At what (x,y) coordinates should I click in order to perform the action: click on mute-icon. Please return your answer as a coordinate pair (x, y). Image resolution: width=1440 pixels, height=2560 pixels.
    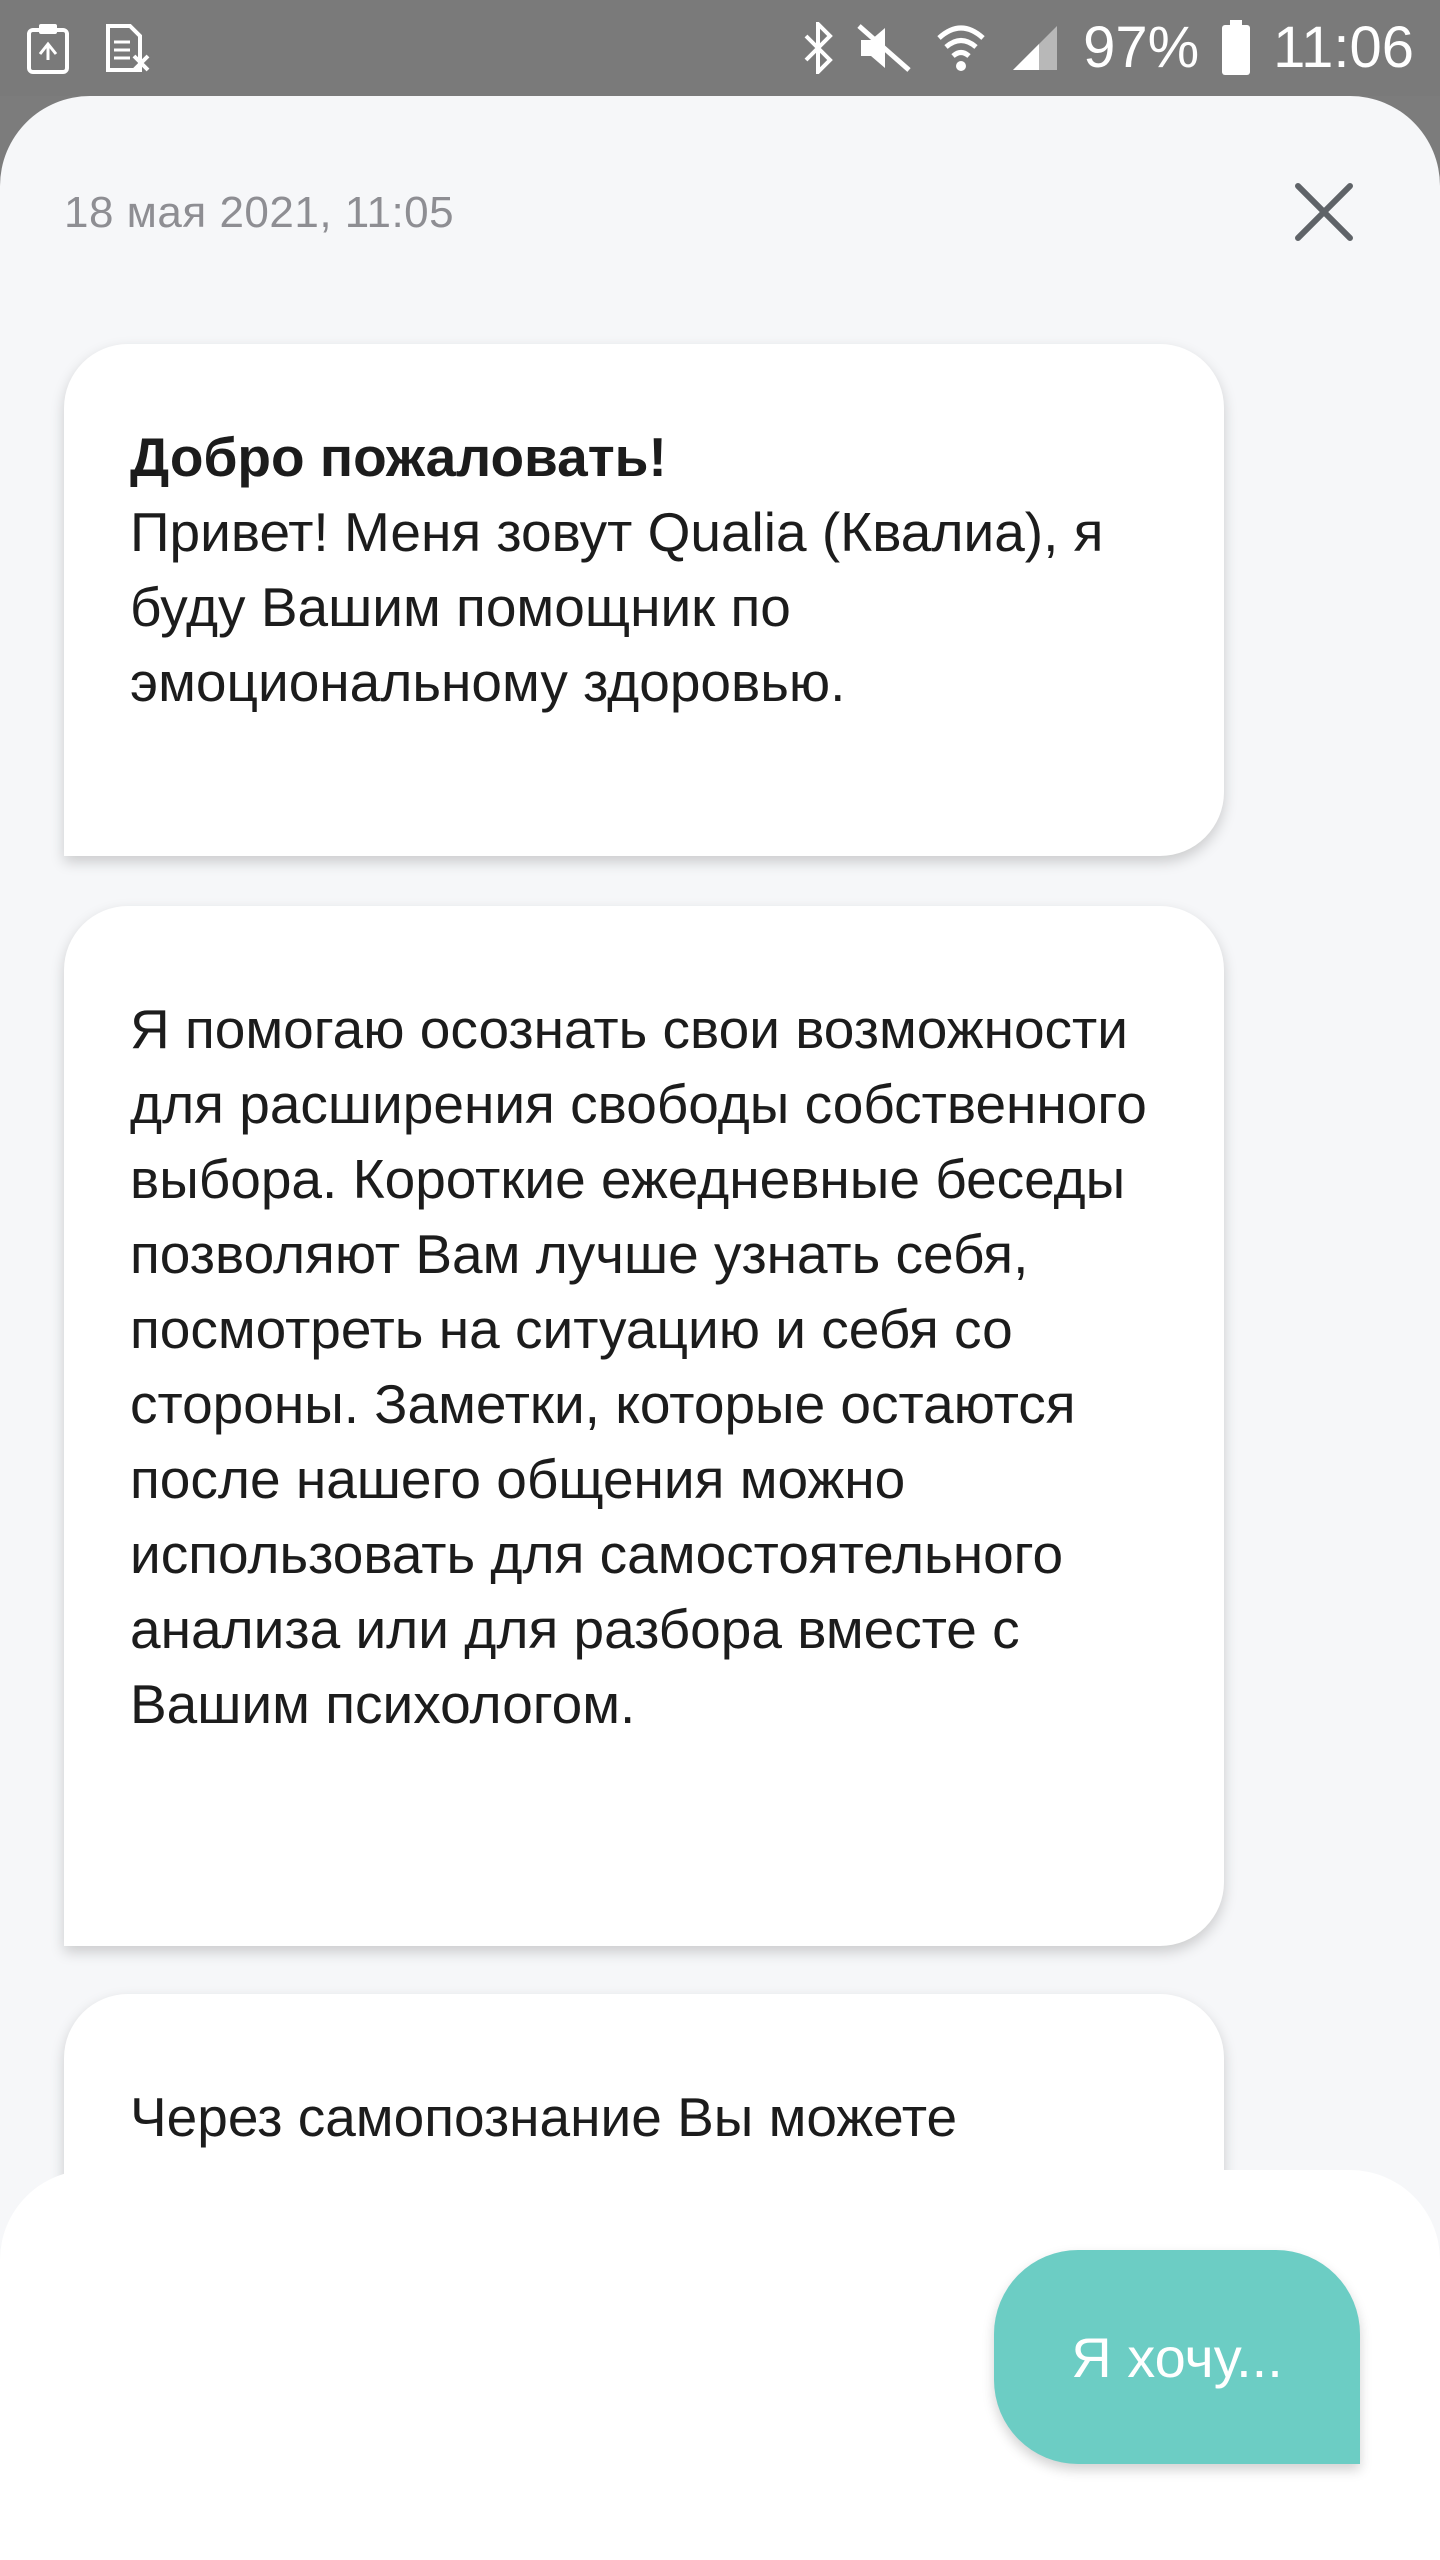
    Looking at the image, I should click on (884, 48).